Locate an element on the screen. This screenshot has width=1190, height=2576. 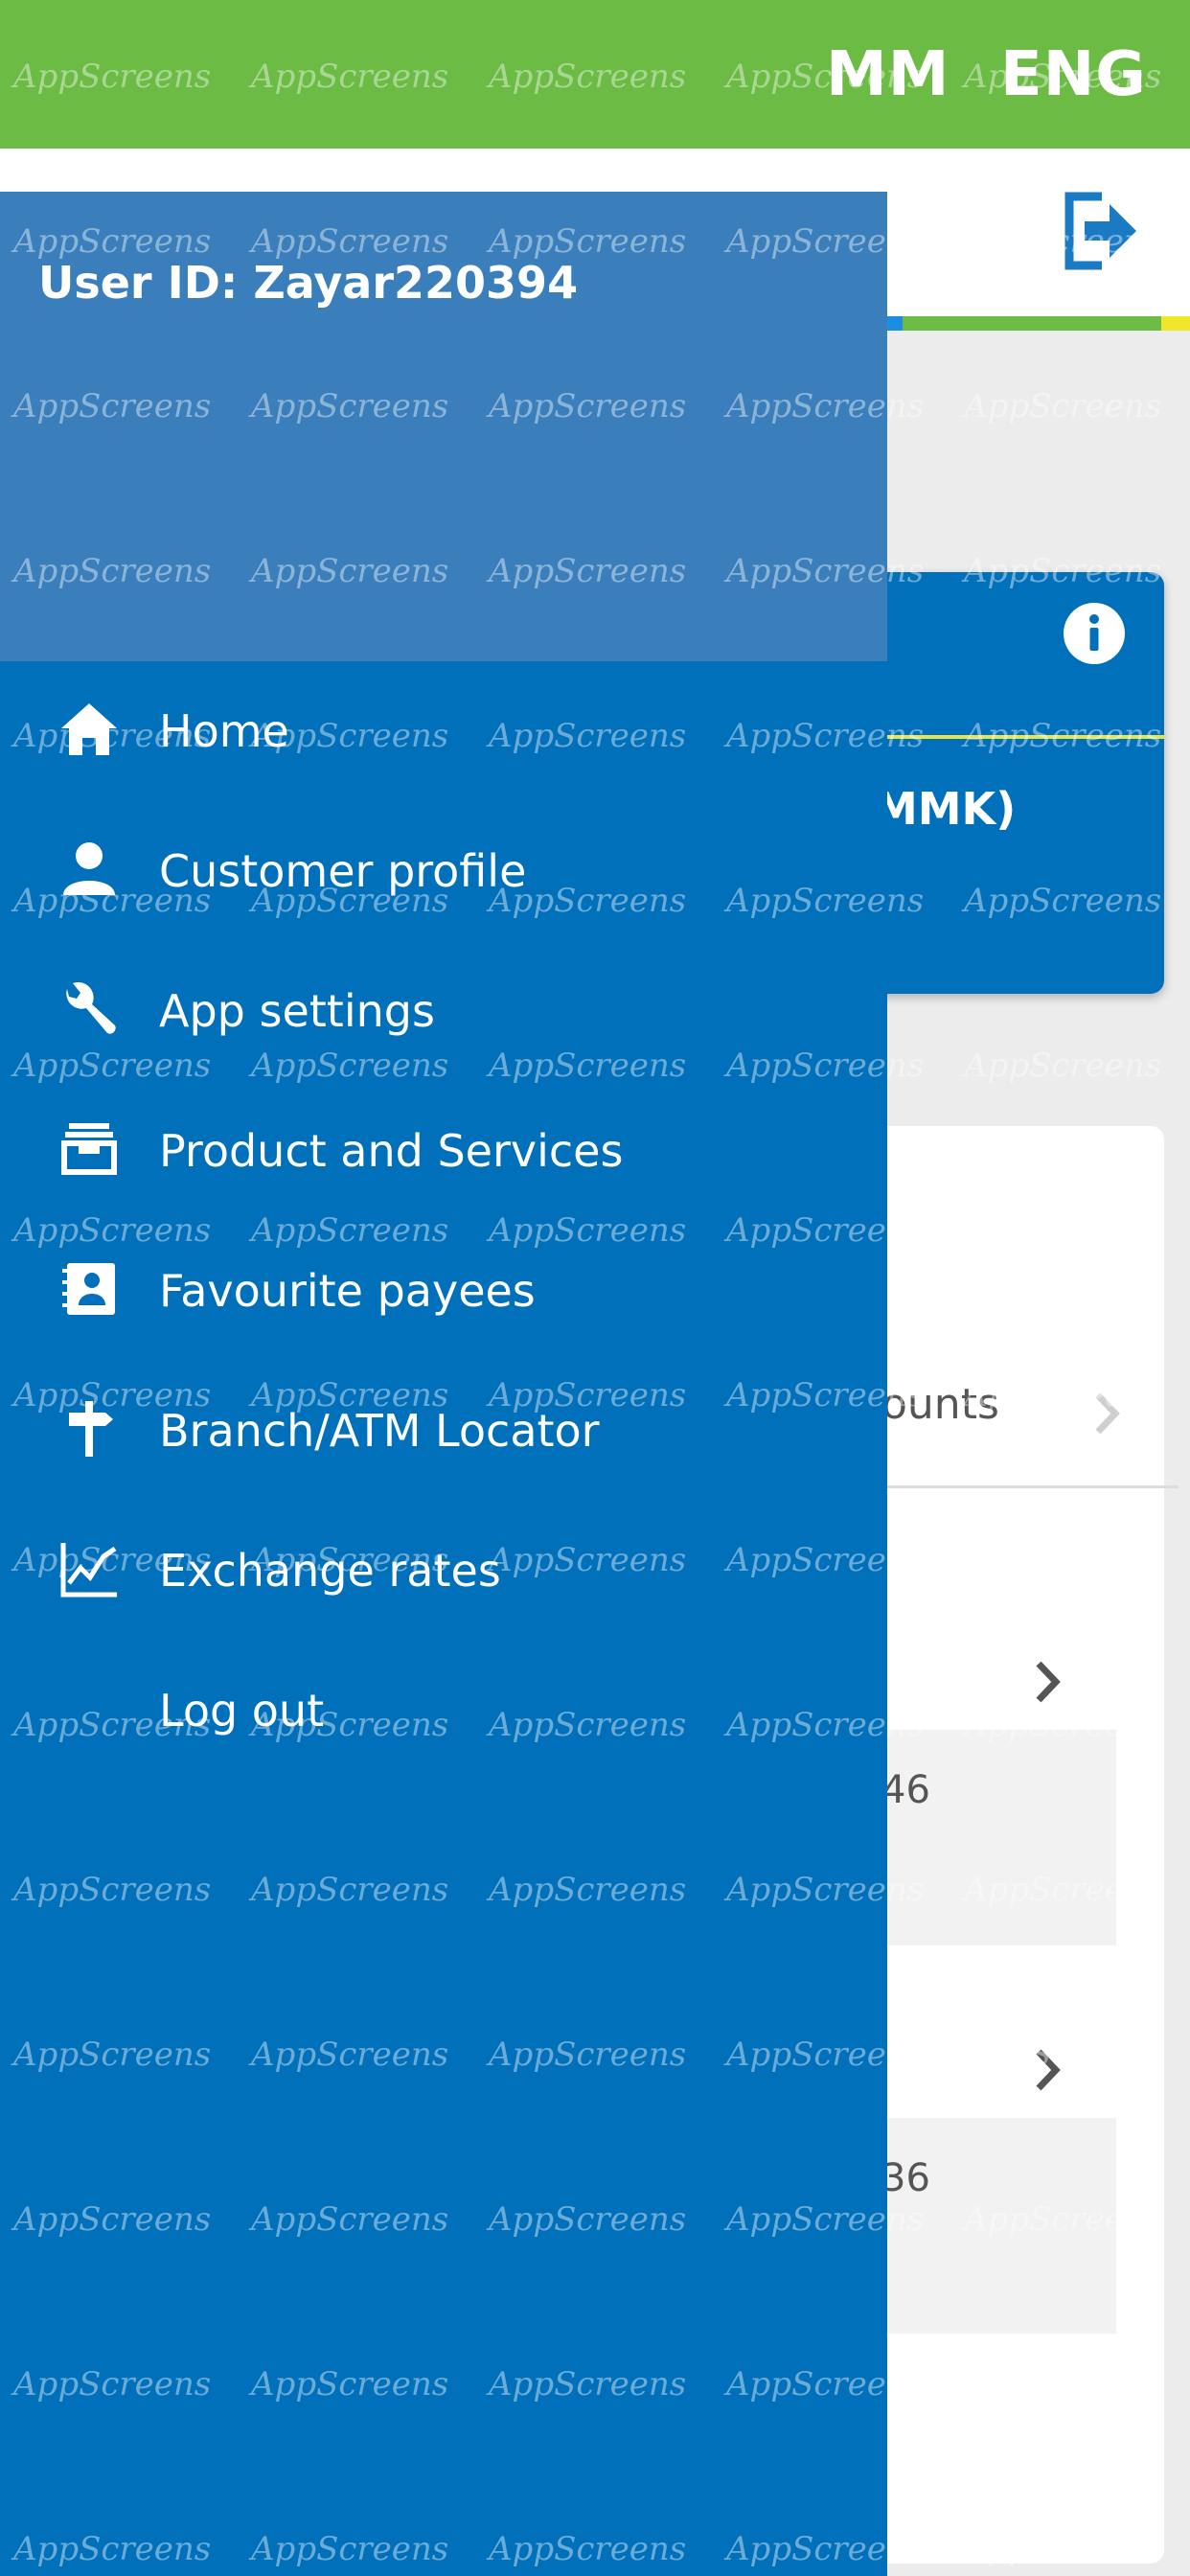
menu-item-exchange-rates: Exchange rates is located at coordinates (444, 1571).